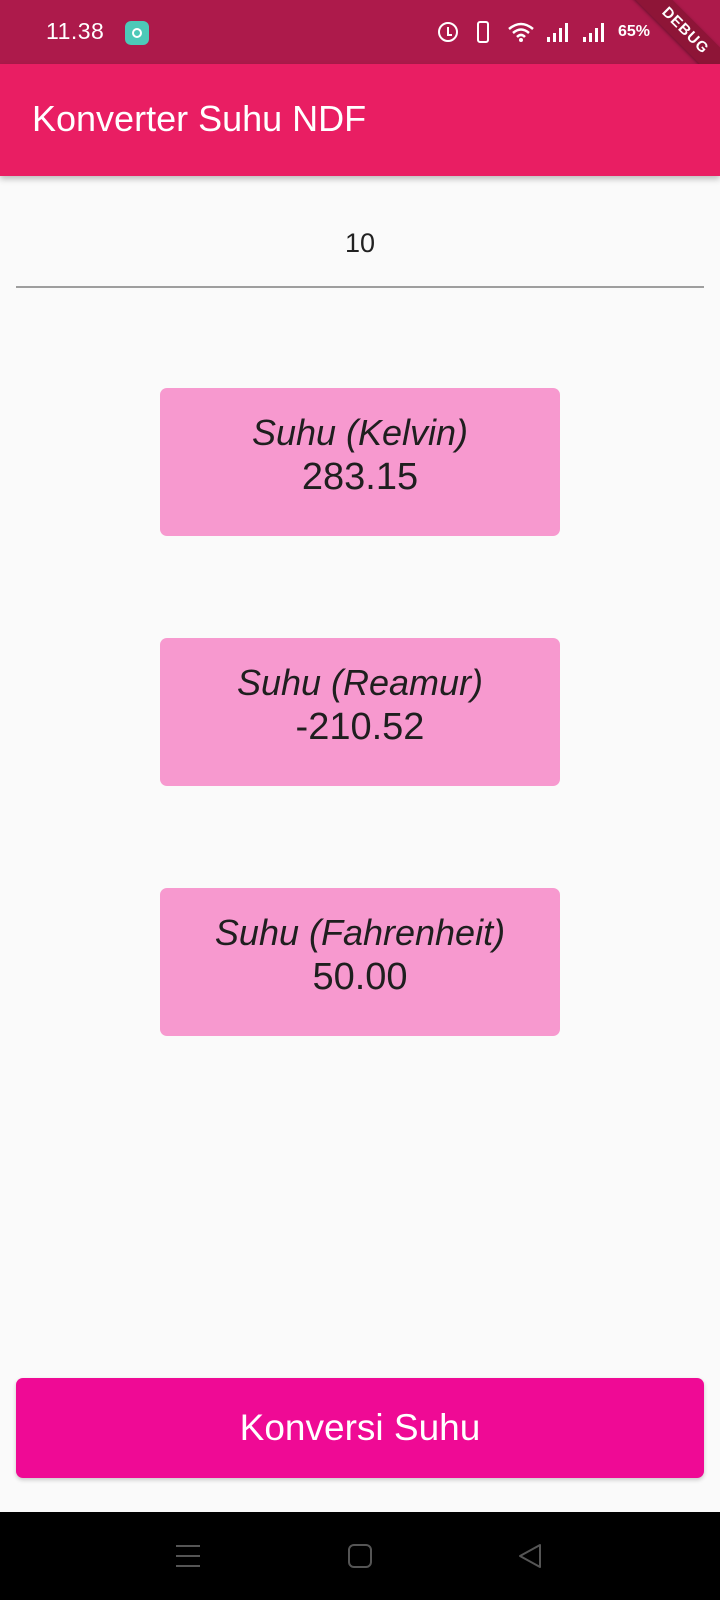 The width and height of the screenshot is (720, 1600). I want to click on system-nav-bar, so click(360, 1556).